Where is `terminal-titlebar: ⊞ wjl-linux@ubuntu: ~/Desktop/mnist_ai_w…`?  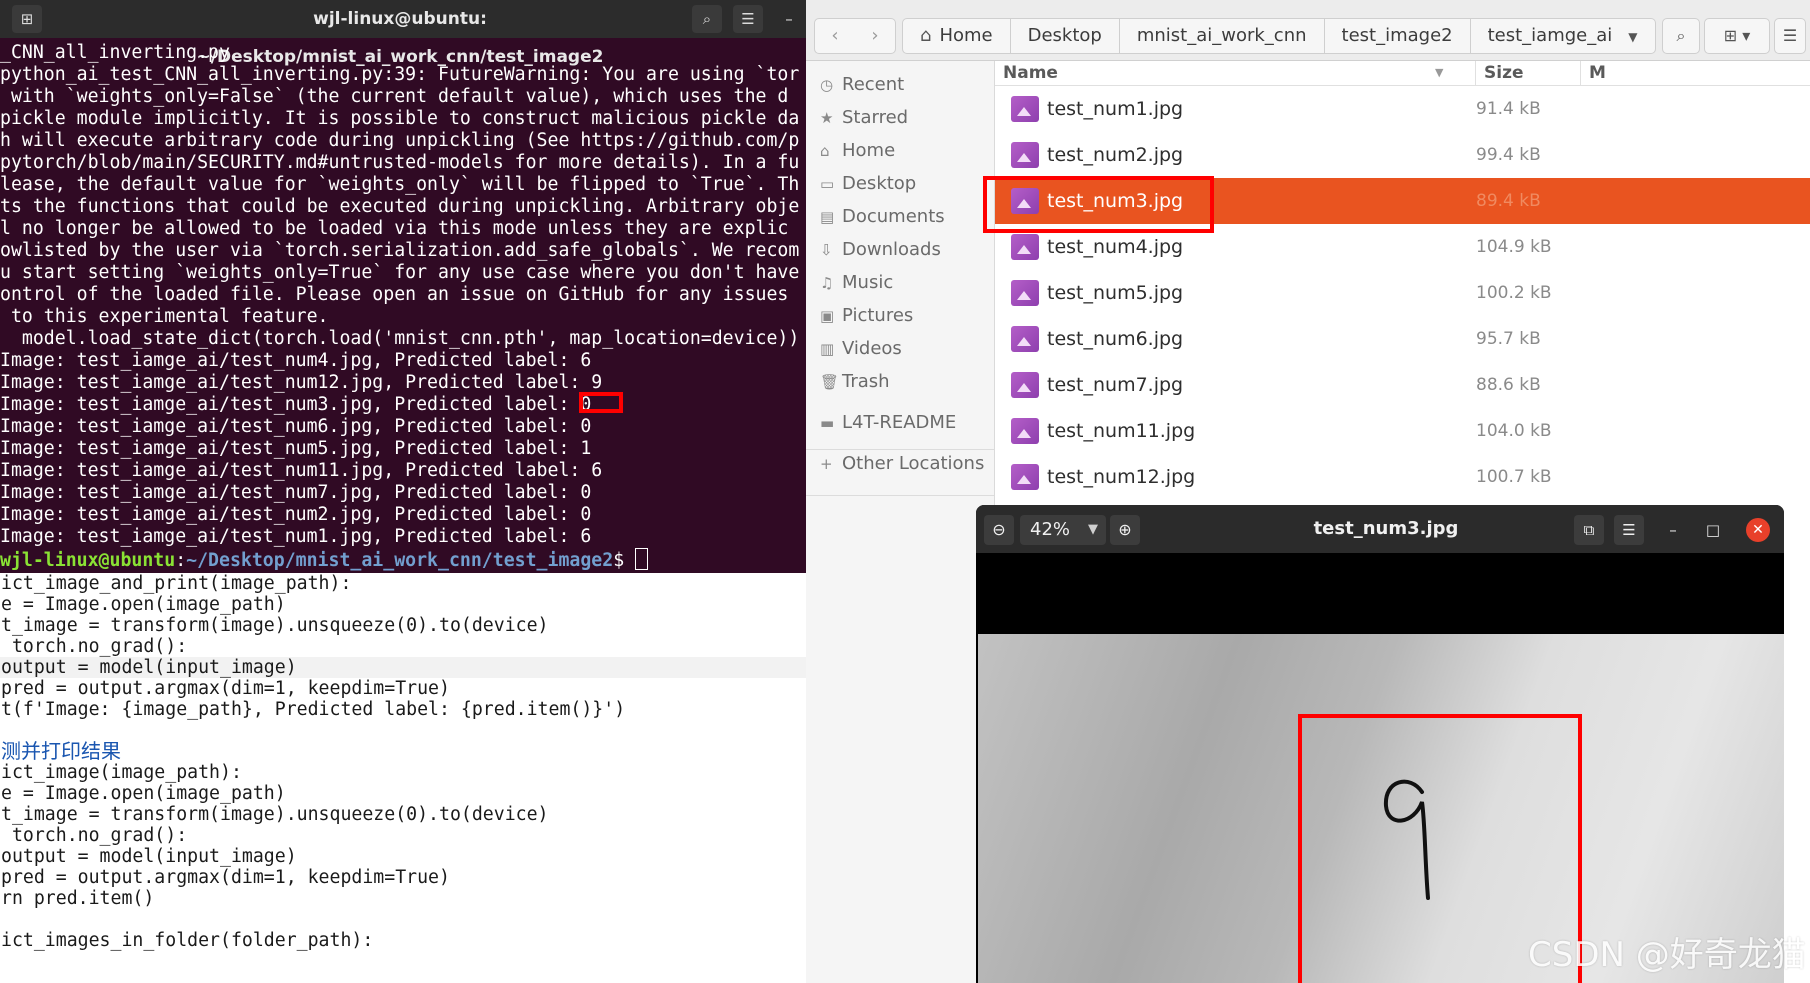 terminal-titlebar: ⊞ wjl-linux@ubuntu: ~/Desktop/mnist_ai_w… is located at coordinates (404, 33).